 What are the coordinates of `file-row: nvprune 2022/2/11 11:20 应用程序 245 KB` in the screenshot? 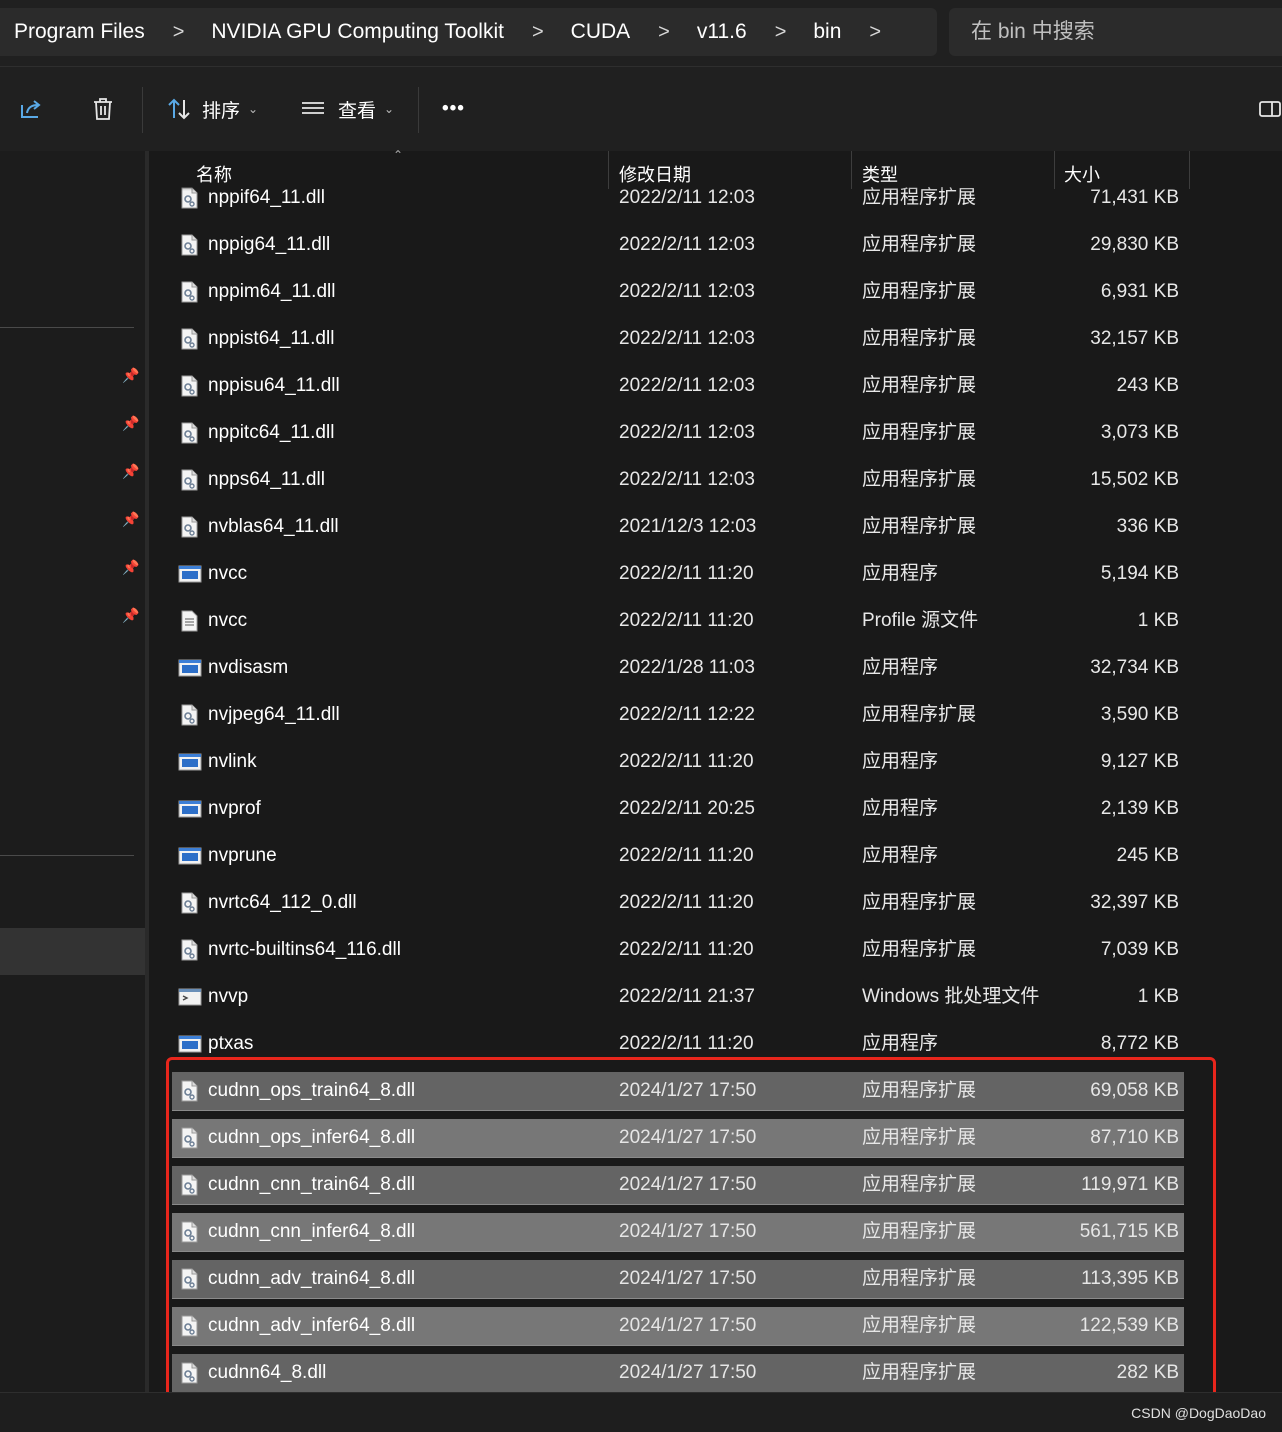 It's located at (678, 856).